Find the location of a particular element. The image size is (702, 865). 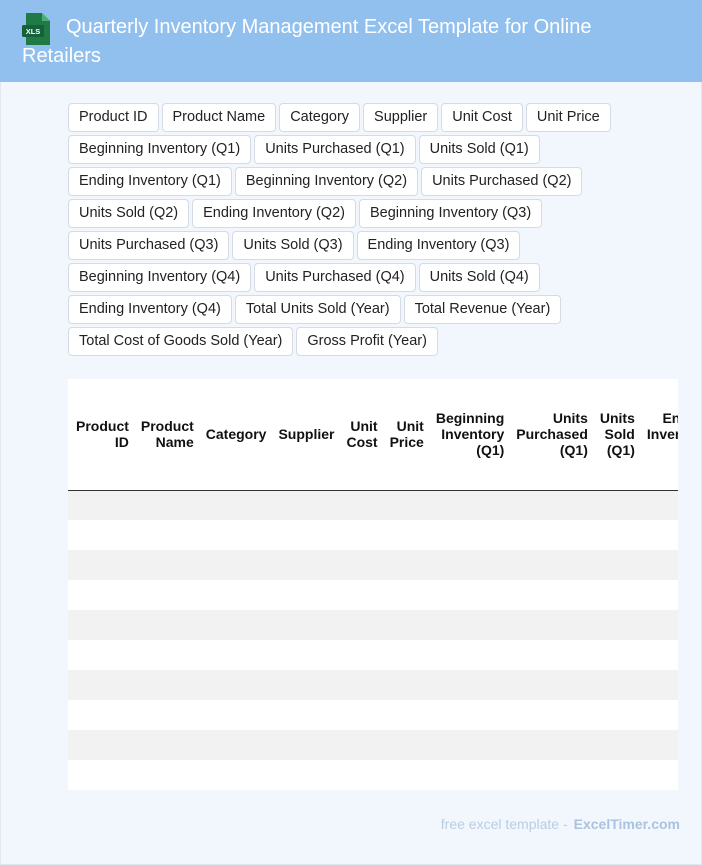

footer-brand-link: ExcelTimer.com is located at coordinates (627, 824).